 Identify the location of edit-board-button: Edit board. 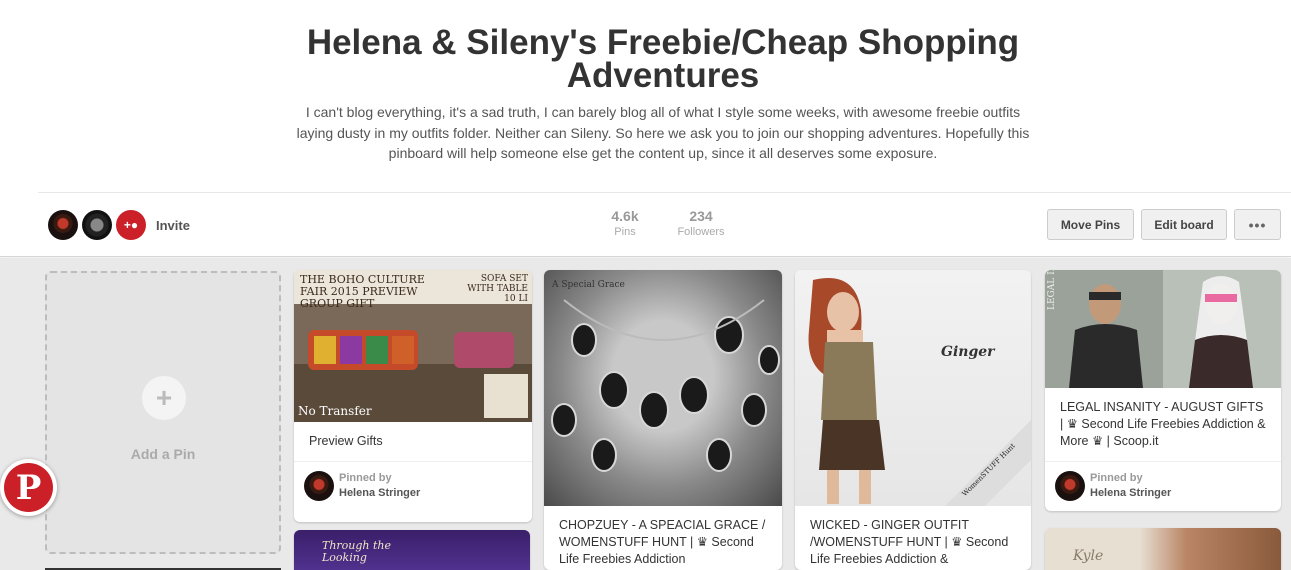
(1184, 224).